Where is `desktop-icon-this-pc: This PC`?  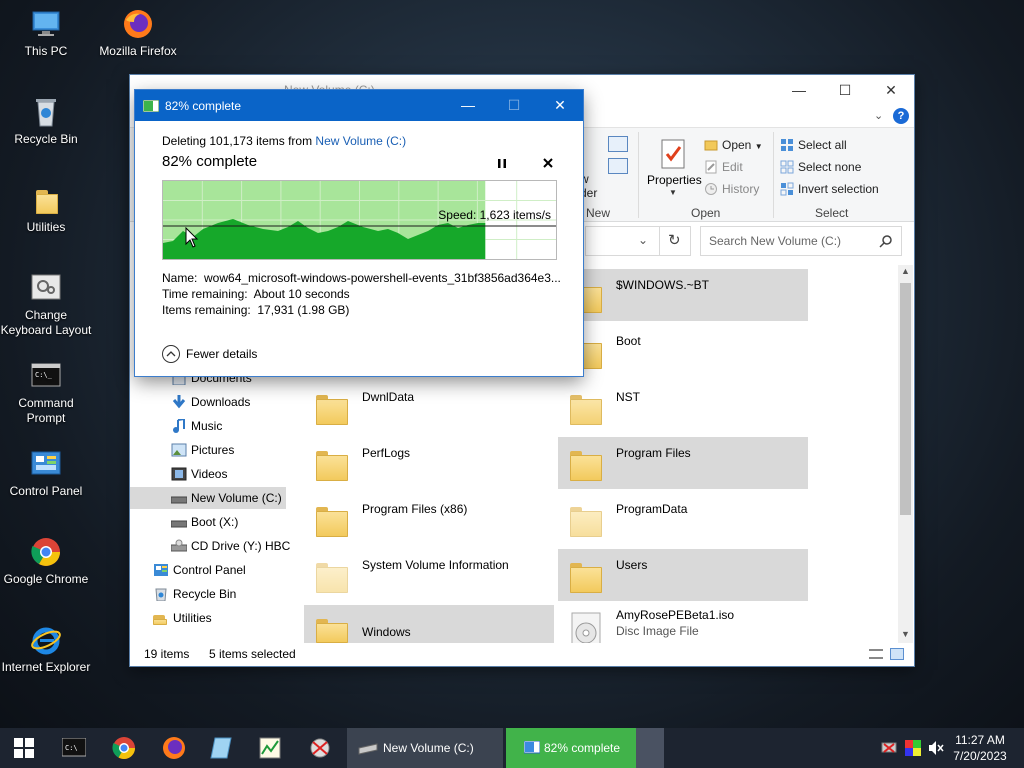 desktop-icon-this-pc: This PC is located at coordinates (46, 33).